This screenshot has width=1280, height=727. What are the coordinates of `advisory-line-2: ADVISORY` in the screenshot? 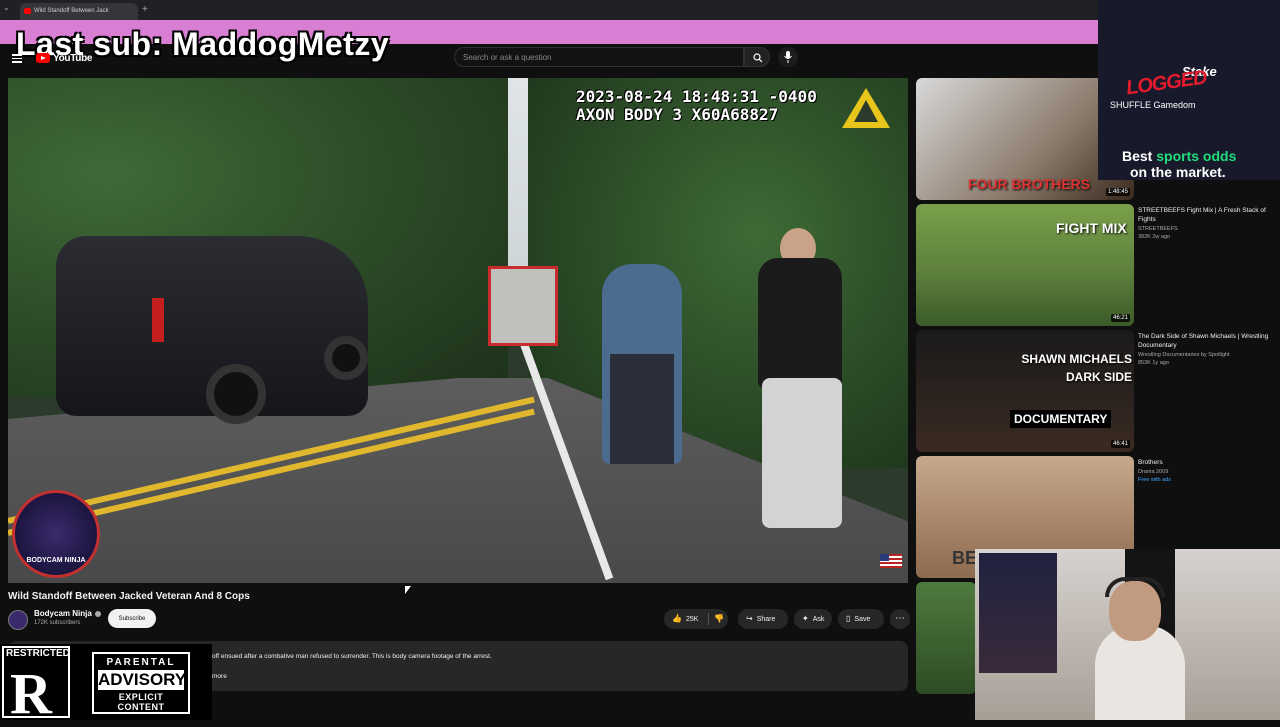 It's located at (142, 680).